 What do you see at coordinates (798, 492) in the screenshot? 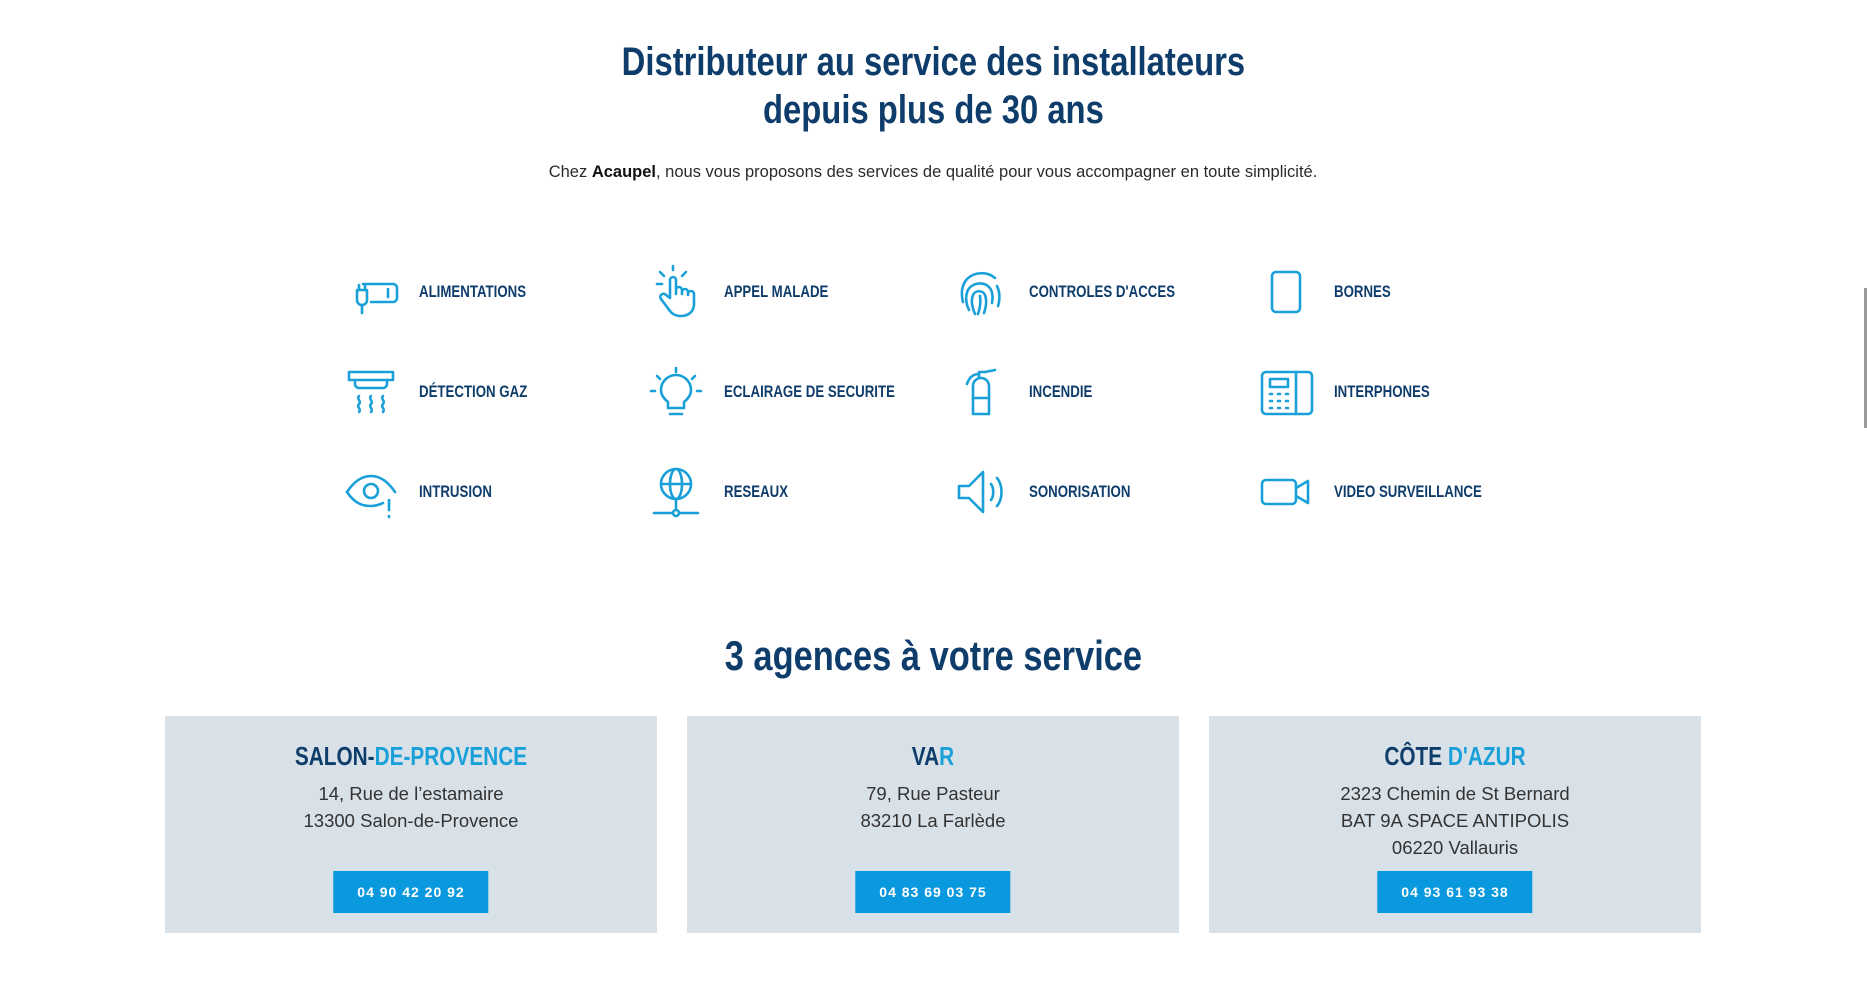
I see `service-reseaux: RESEAUX` at bounding box center [798, 492].